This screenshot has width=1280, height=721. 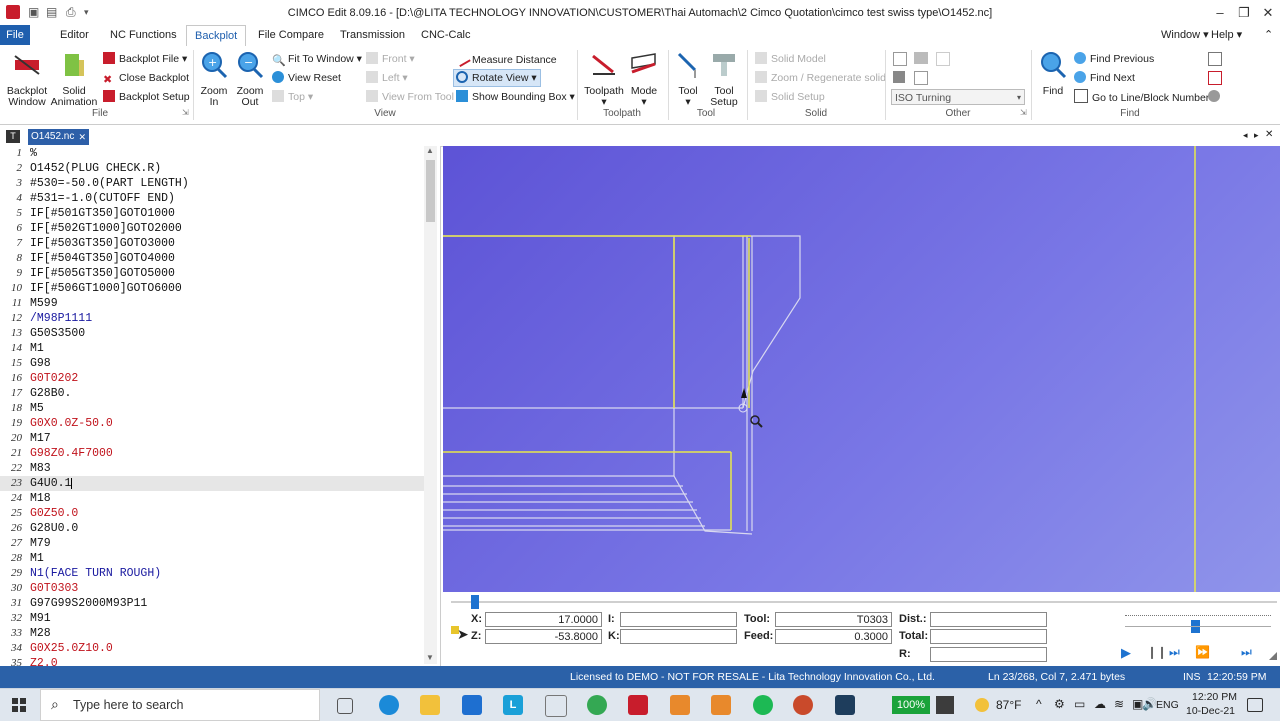 I want to click on weather-icon, so click(x=982, y=705).